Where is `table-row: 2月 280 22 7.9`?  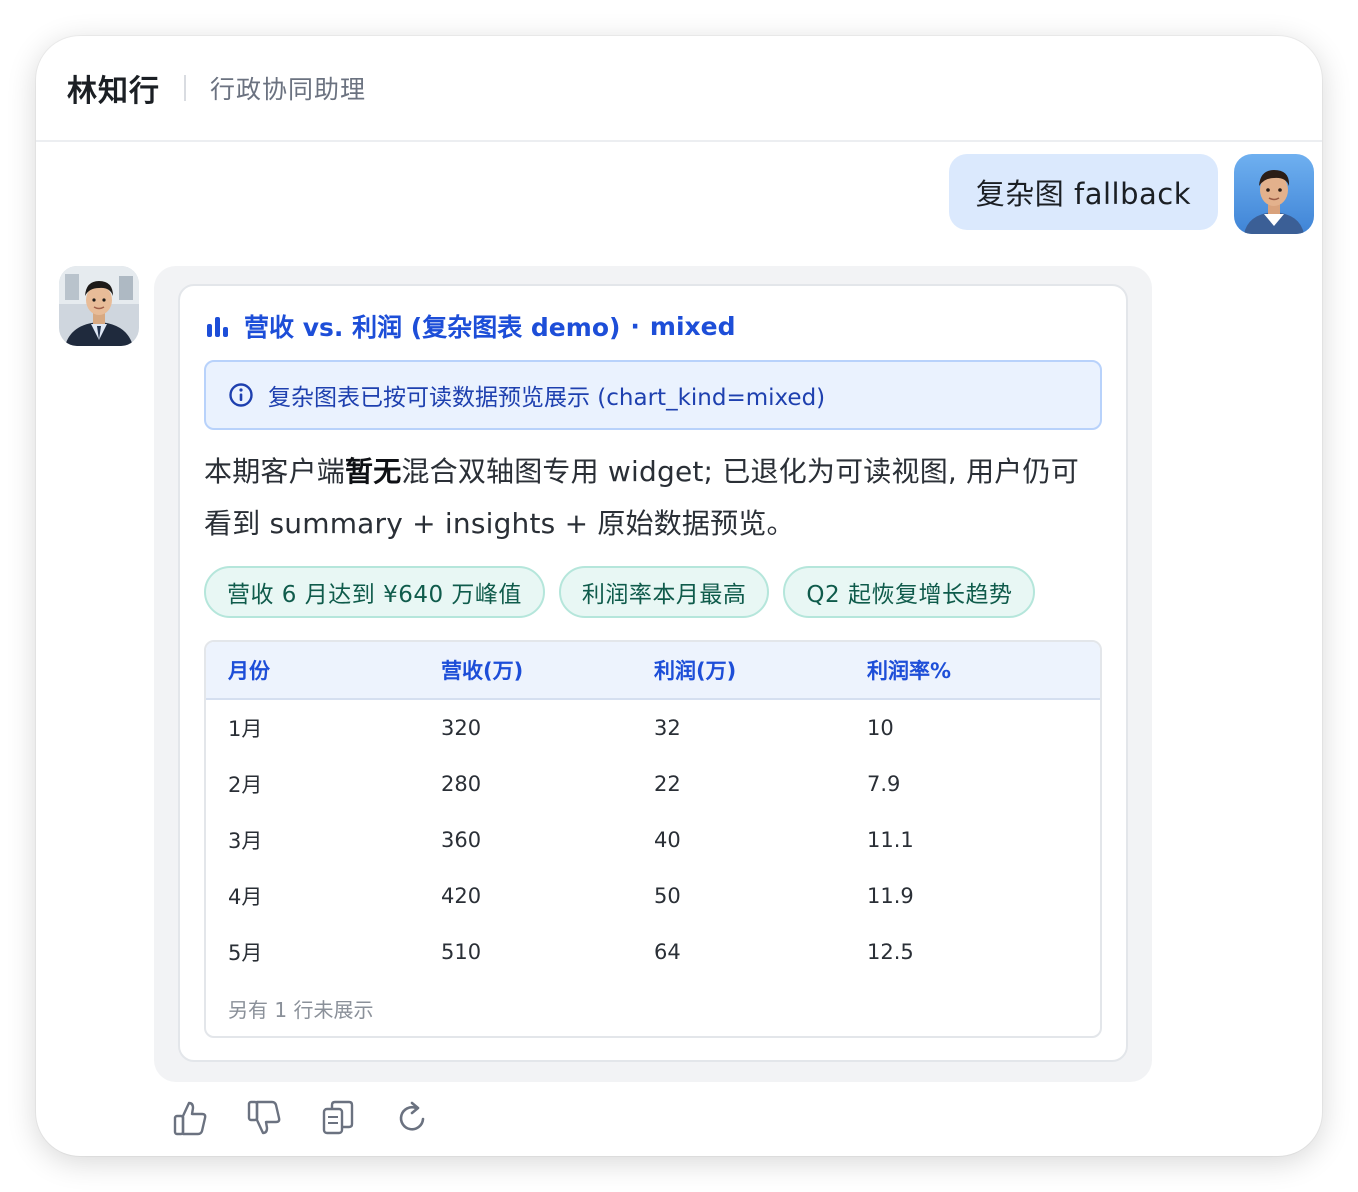 table-row: 2月 280 22 7.9 is located at coordinates (653, 784).